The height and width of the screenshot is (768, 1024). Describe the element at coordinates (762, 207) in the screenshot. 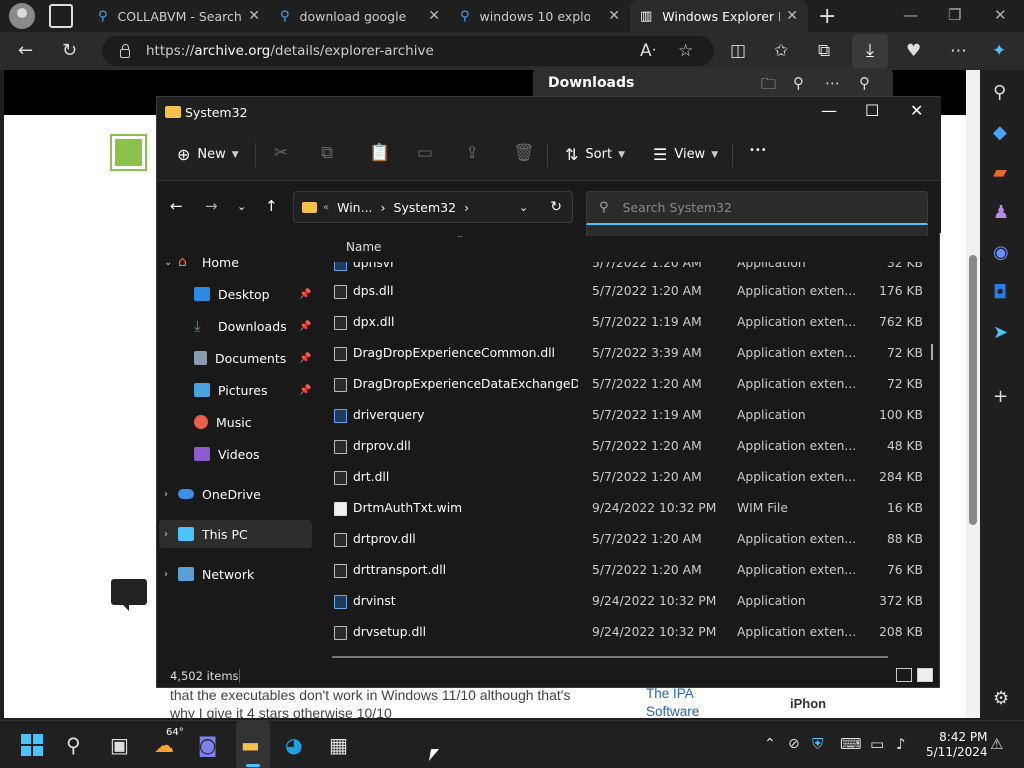

I see `search-input` at that location.